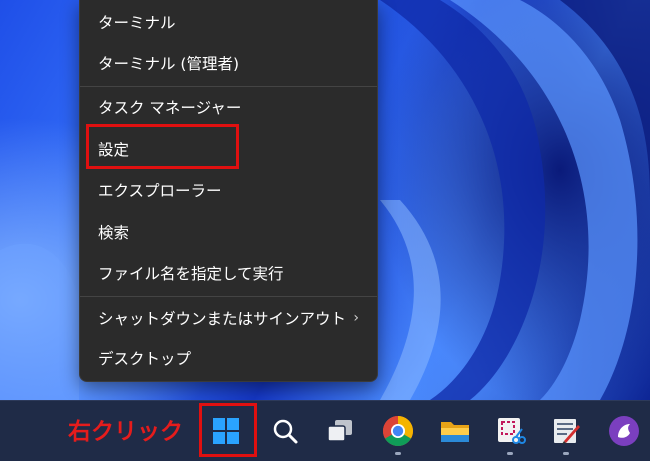  Describe the element at coordinates (160, 191) in the screenshot. I see `menu-item-label: エクスプローラー` at that location.